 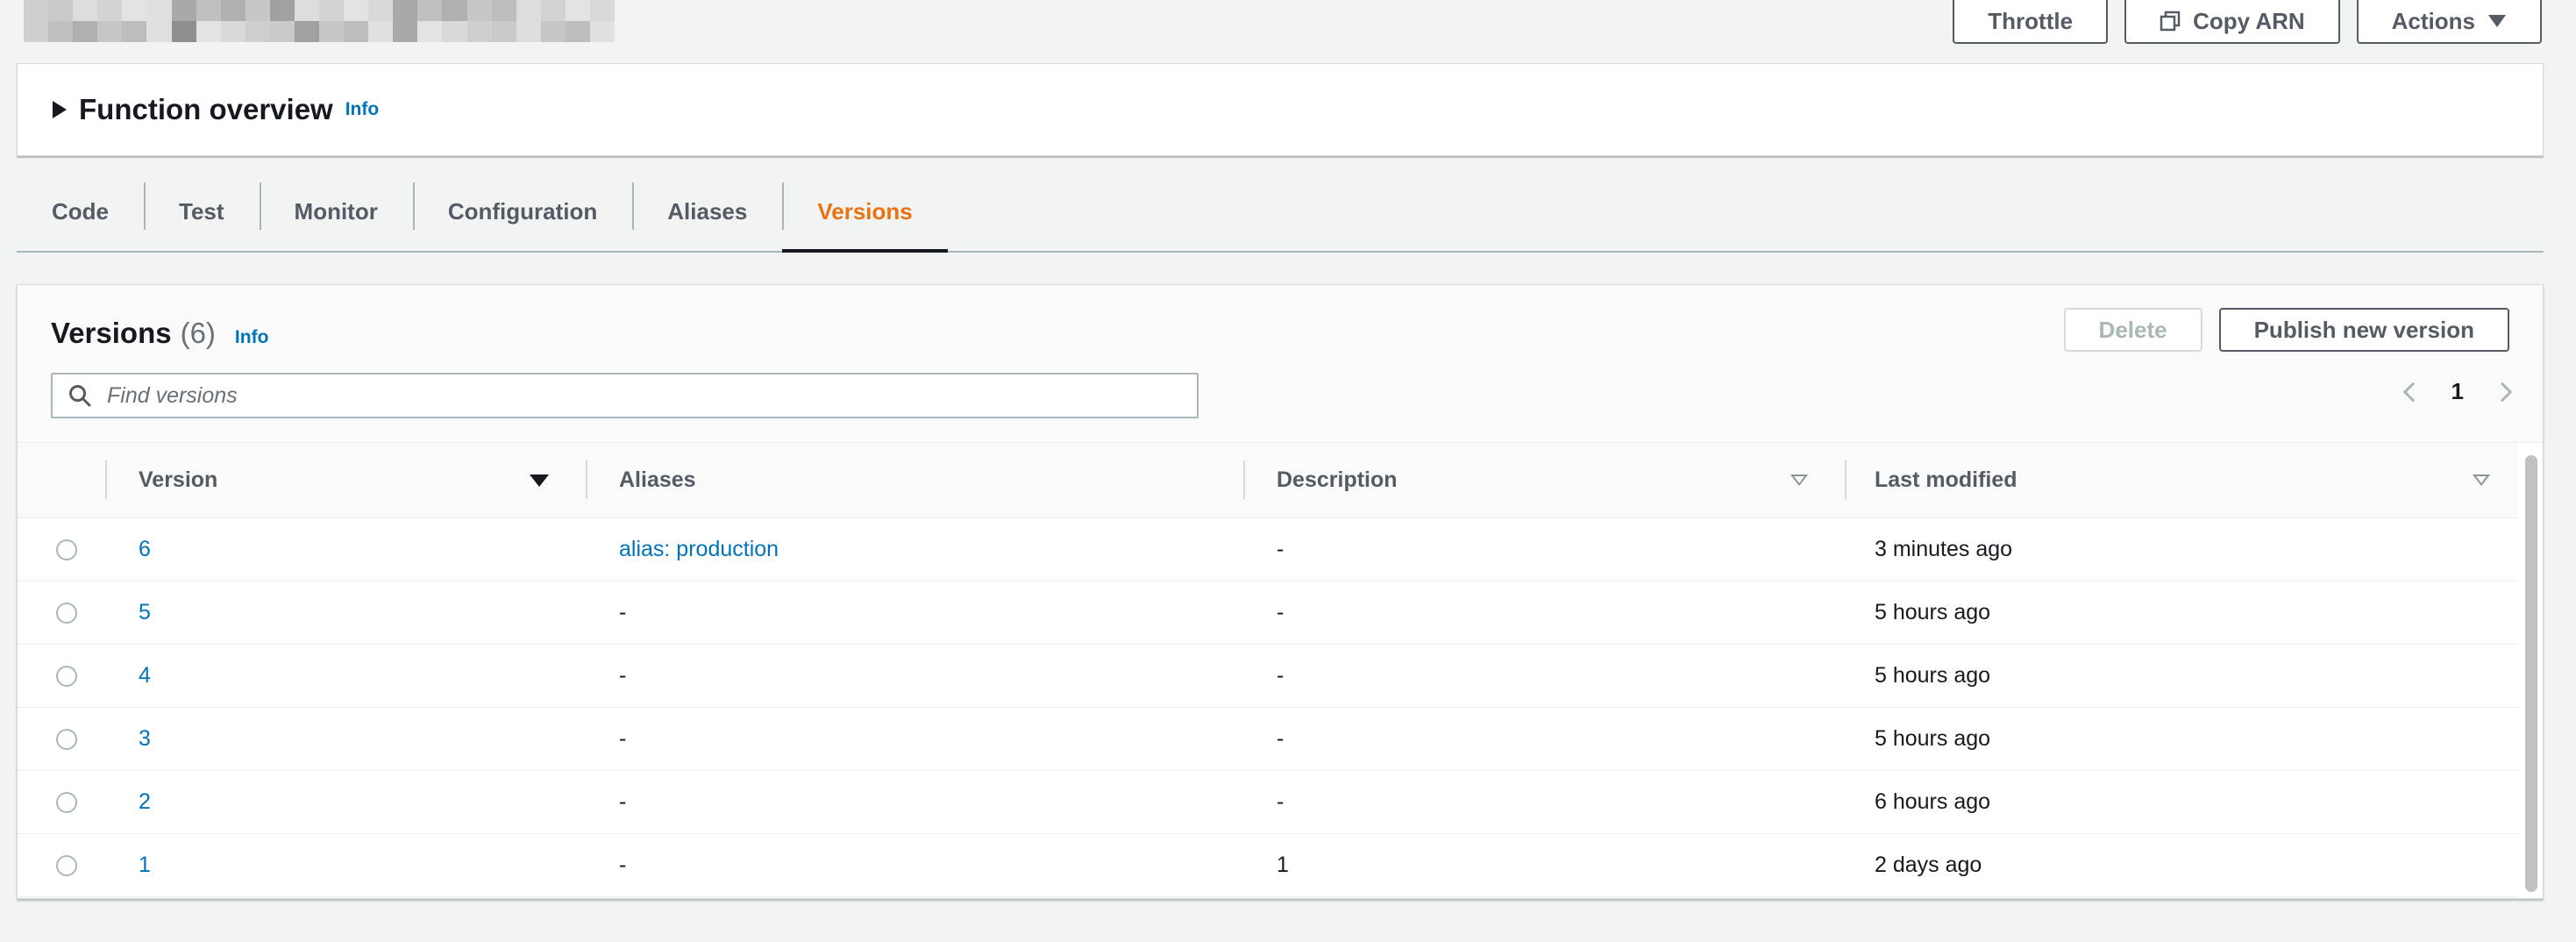 I want to click on current-page-number: 1, so click(x=2457, y=391).